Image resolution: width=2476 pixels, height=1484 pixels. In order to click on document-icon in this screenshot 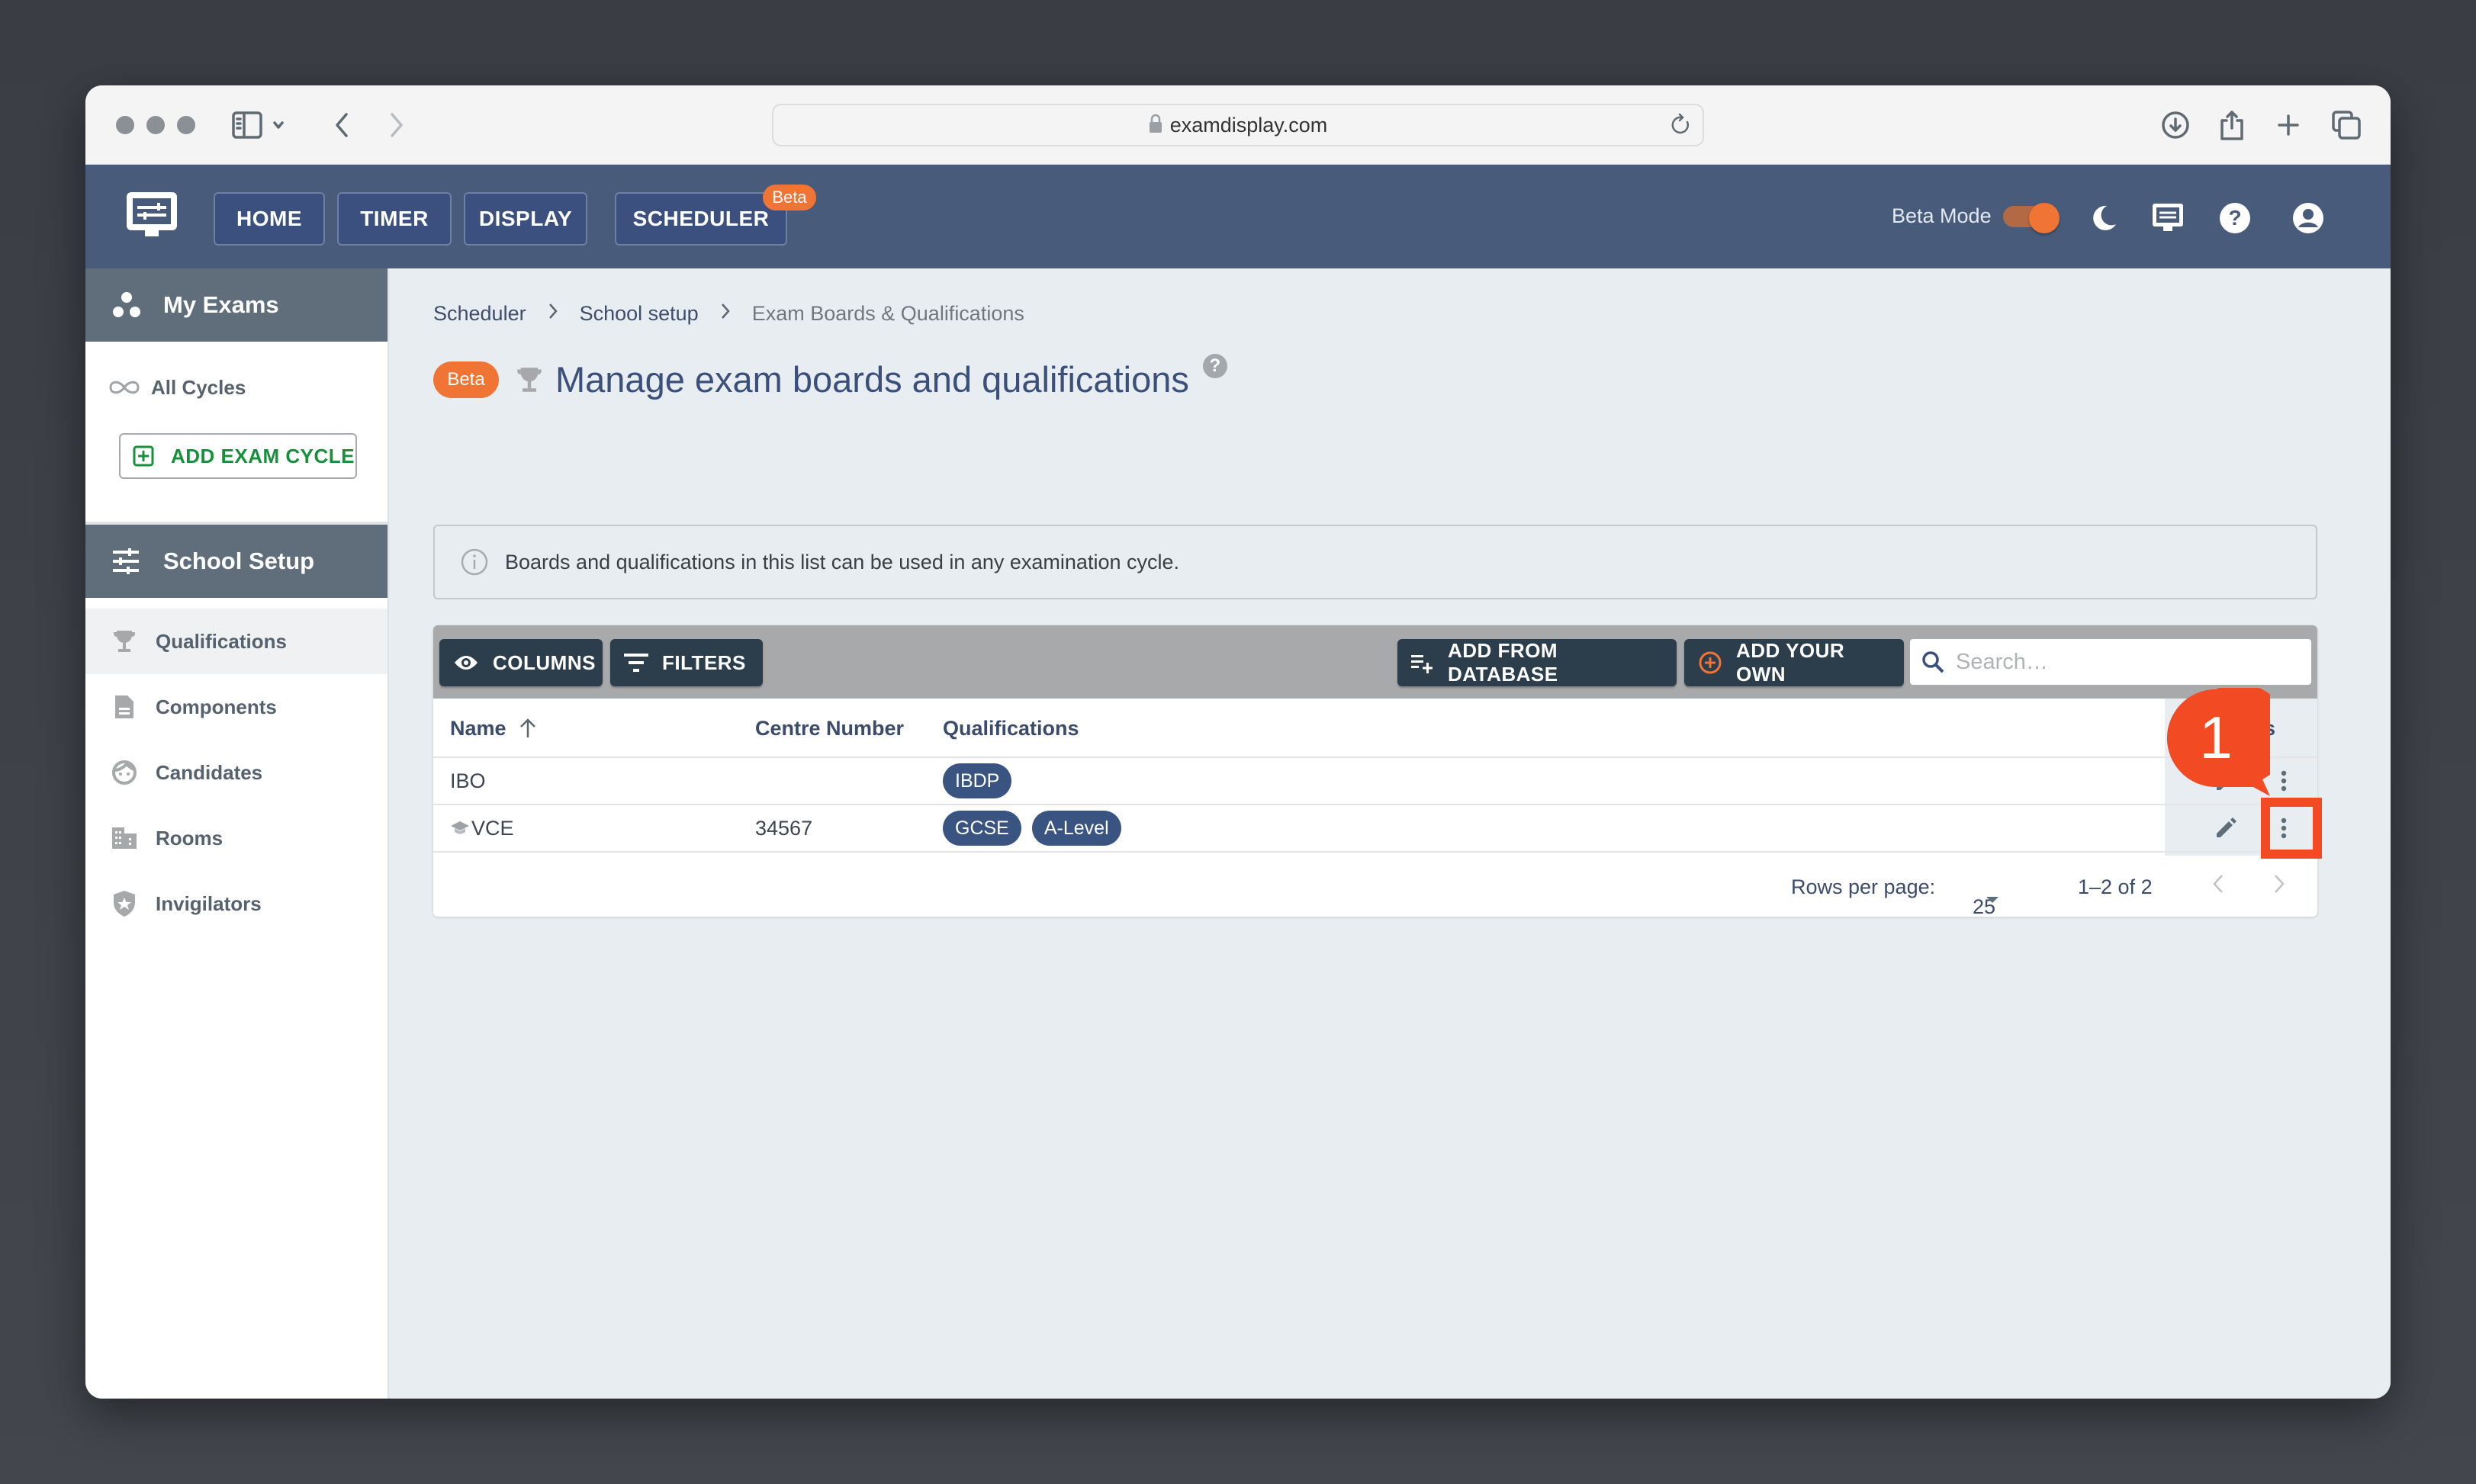, I will do `click(124, 707)`.